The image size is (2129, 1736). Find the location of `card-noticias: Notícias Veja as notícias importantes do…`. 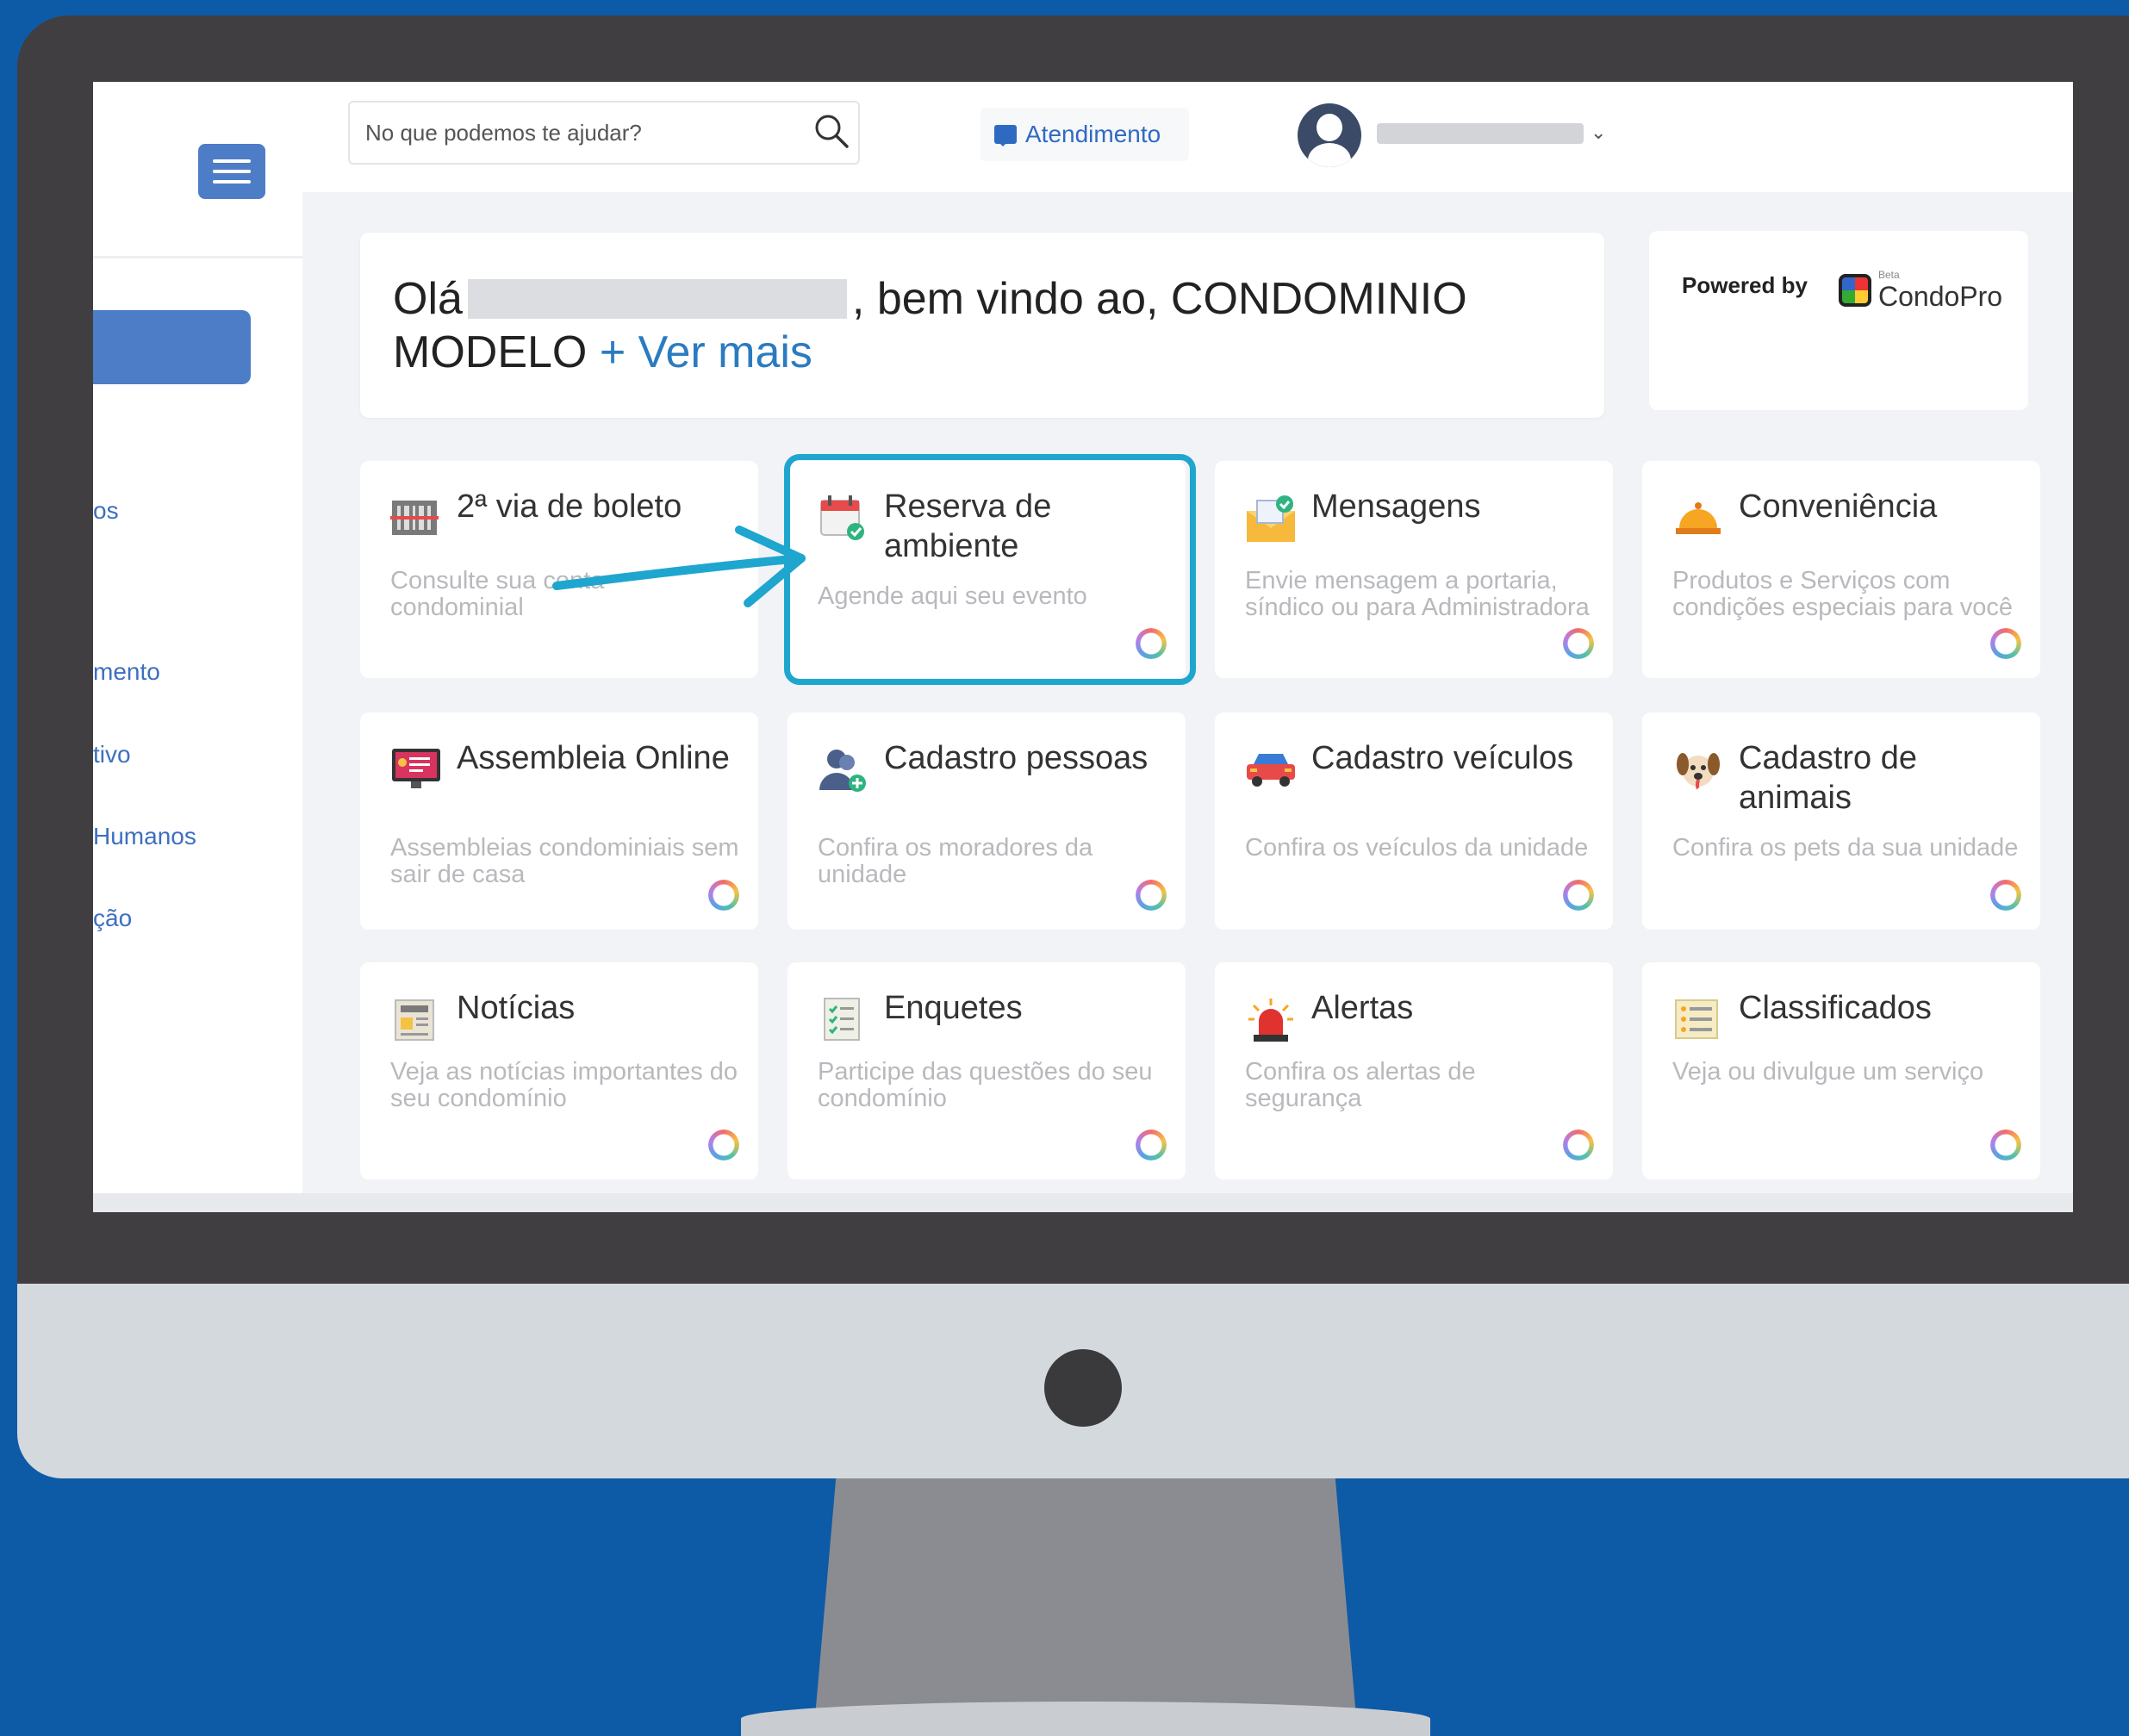

card-noticias: Notícias Veja as notícias importantes do… is located at coordinates (559, 1070).